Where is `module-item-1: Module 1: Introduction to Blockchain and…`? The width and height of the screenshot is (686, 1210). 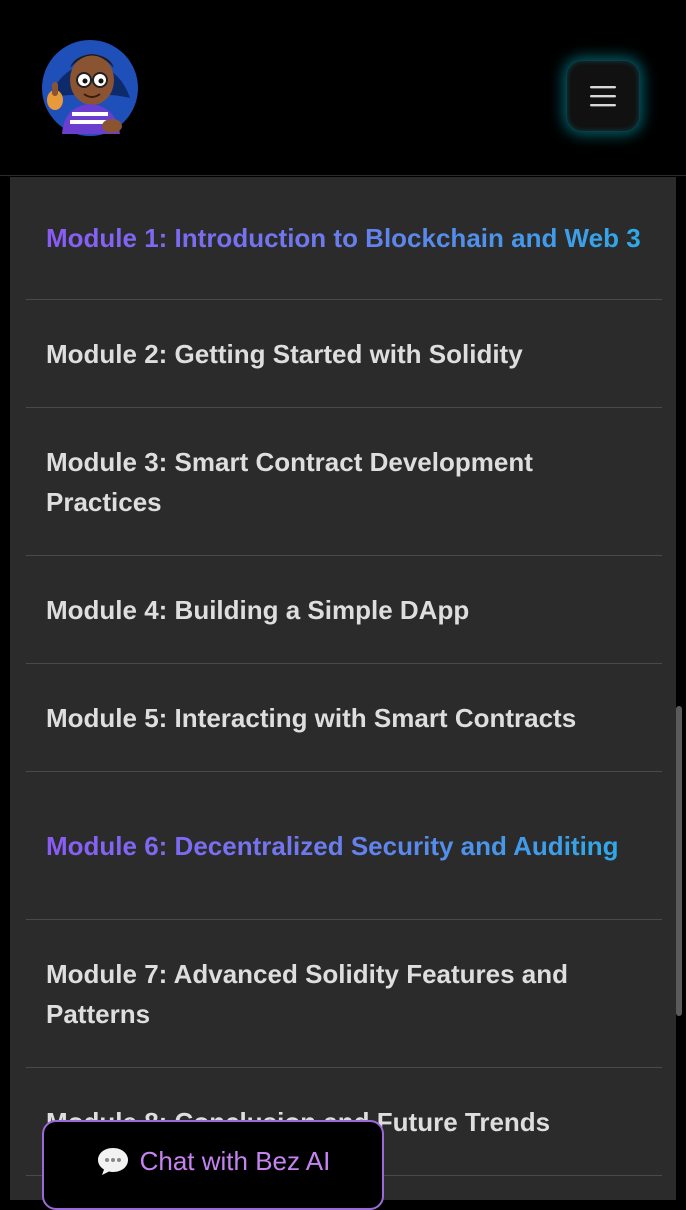
module-item-1: Module 1: Introduction to Blockchain and… is located at coordinates (344, 238).